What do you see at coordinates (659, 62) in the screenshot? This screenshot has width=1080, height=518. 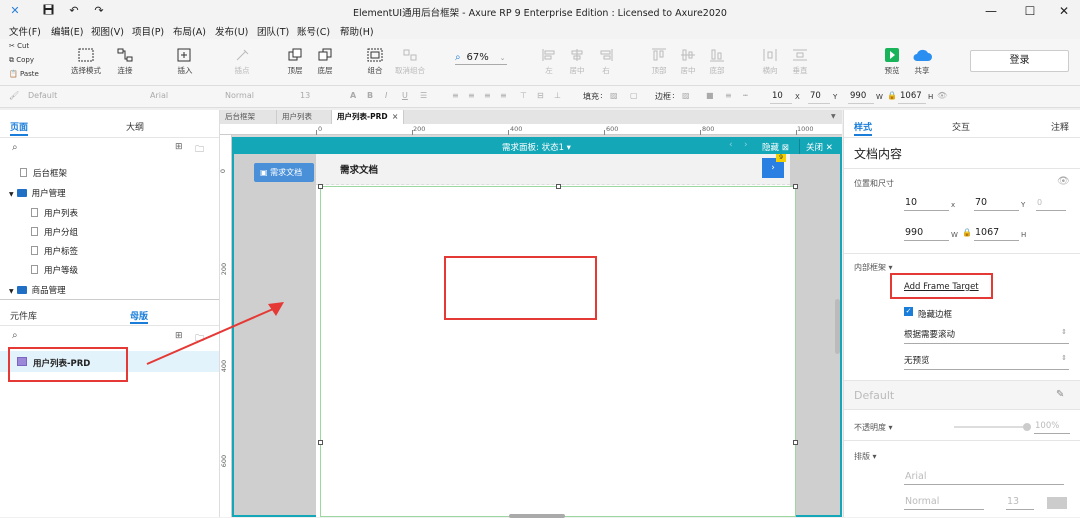 I see `align-top-button: 顶部` at bounding box center [659, 62].